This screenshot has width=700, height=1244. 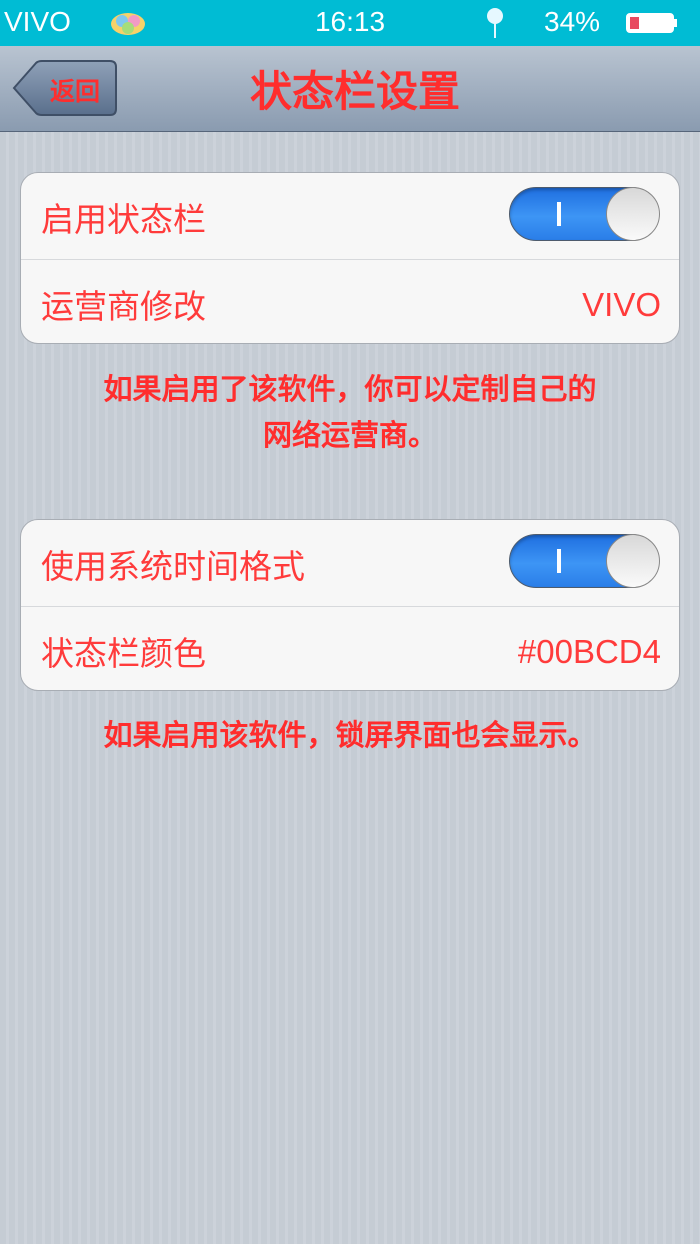 I want to click on battery-icon, so click(x=651, y=23).